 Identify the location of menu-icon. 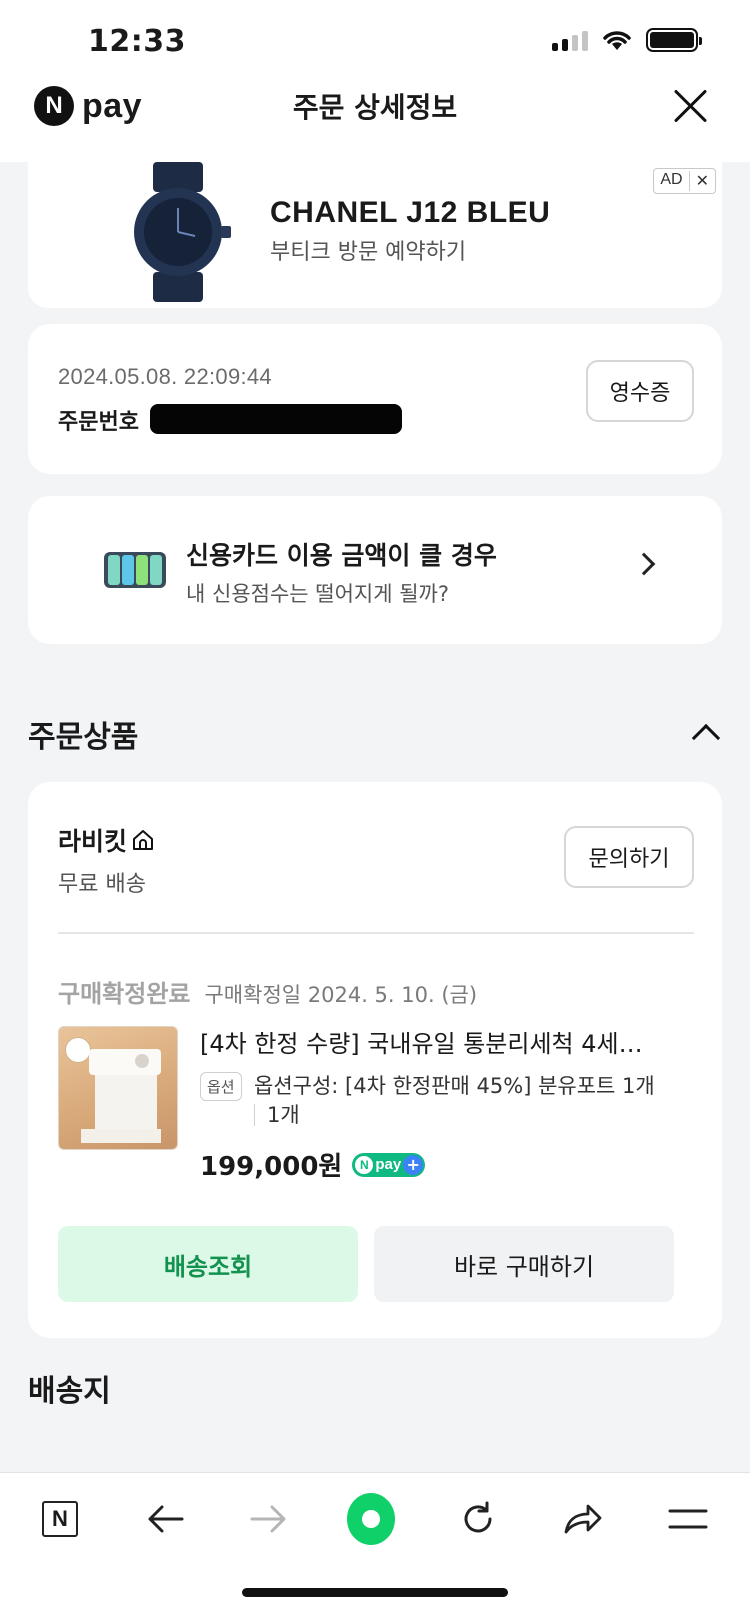
(688, 1519).